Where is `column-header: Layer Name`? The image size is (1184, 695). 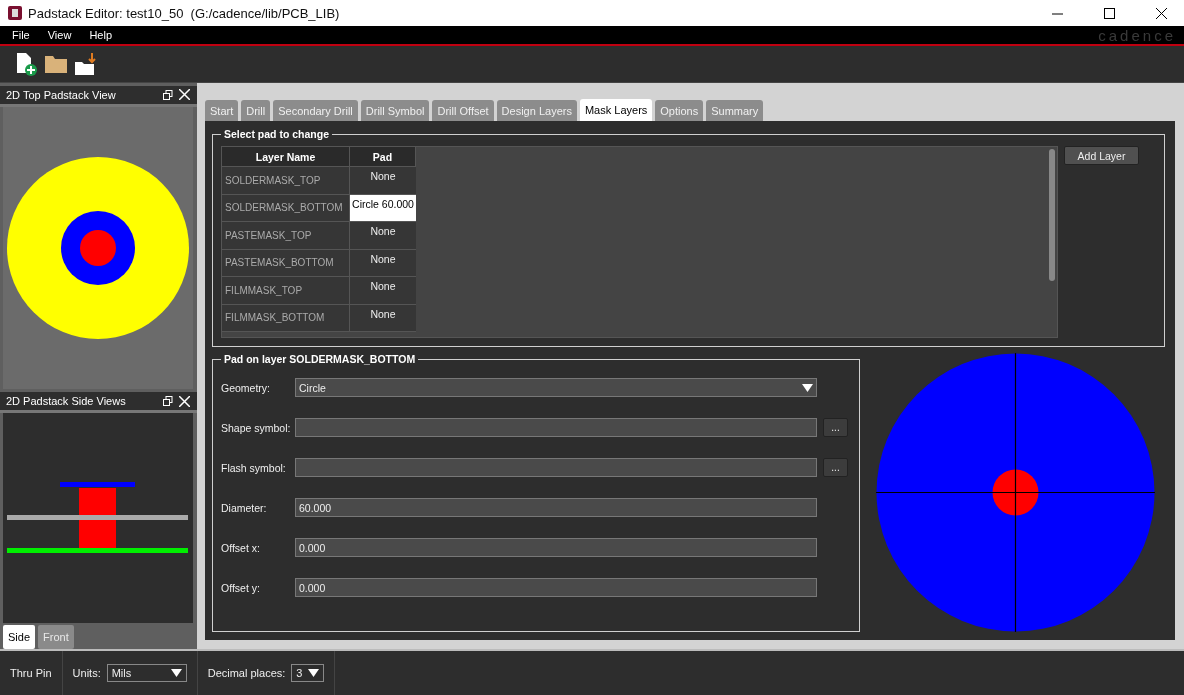
column-header: Layer Name is located at coordinates (286, 157).